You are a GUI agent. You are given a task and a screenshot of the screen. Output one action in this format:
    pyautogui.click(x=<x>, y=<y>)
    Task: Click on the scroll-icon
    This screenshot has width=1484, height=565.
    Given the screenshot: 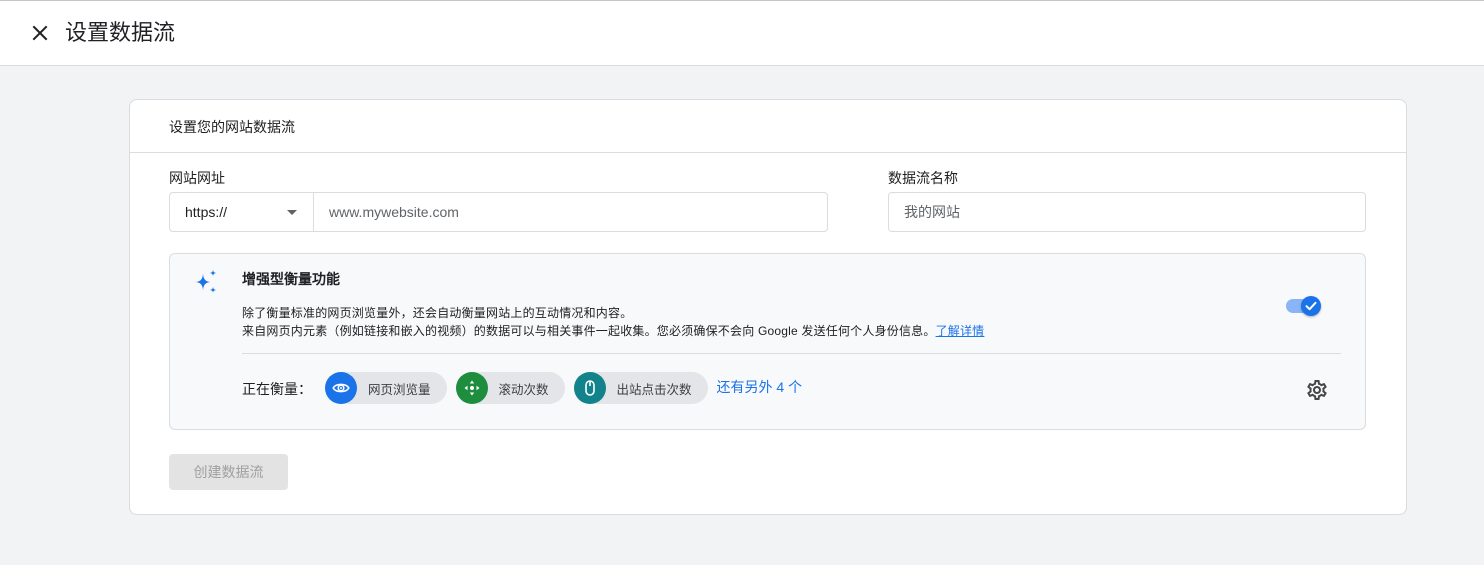 What is the action you would take?
    pyautogui.click(x=472, y=388)
    